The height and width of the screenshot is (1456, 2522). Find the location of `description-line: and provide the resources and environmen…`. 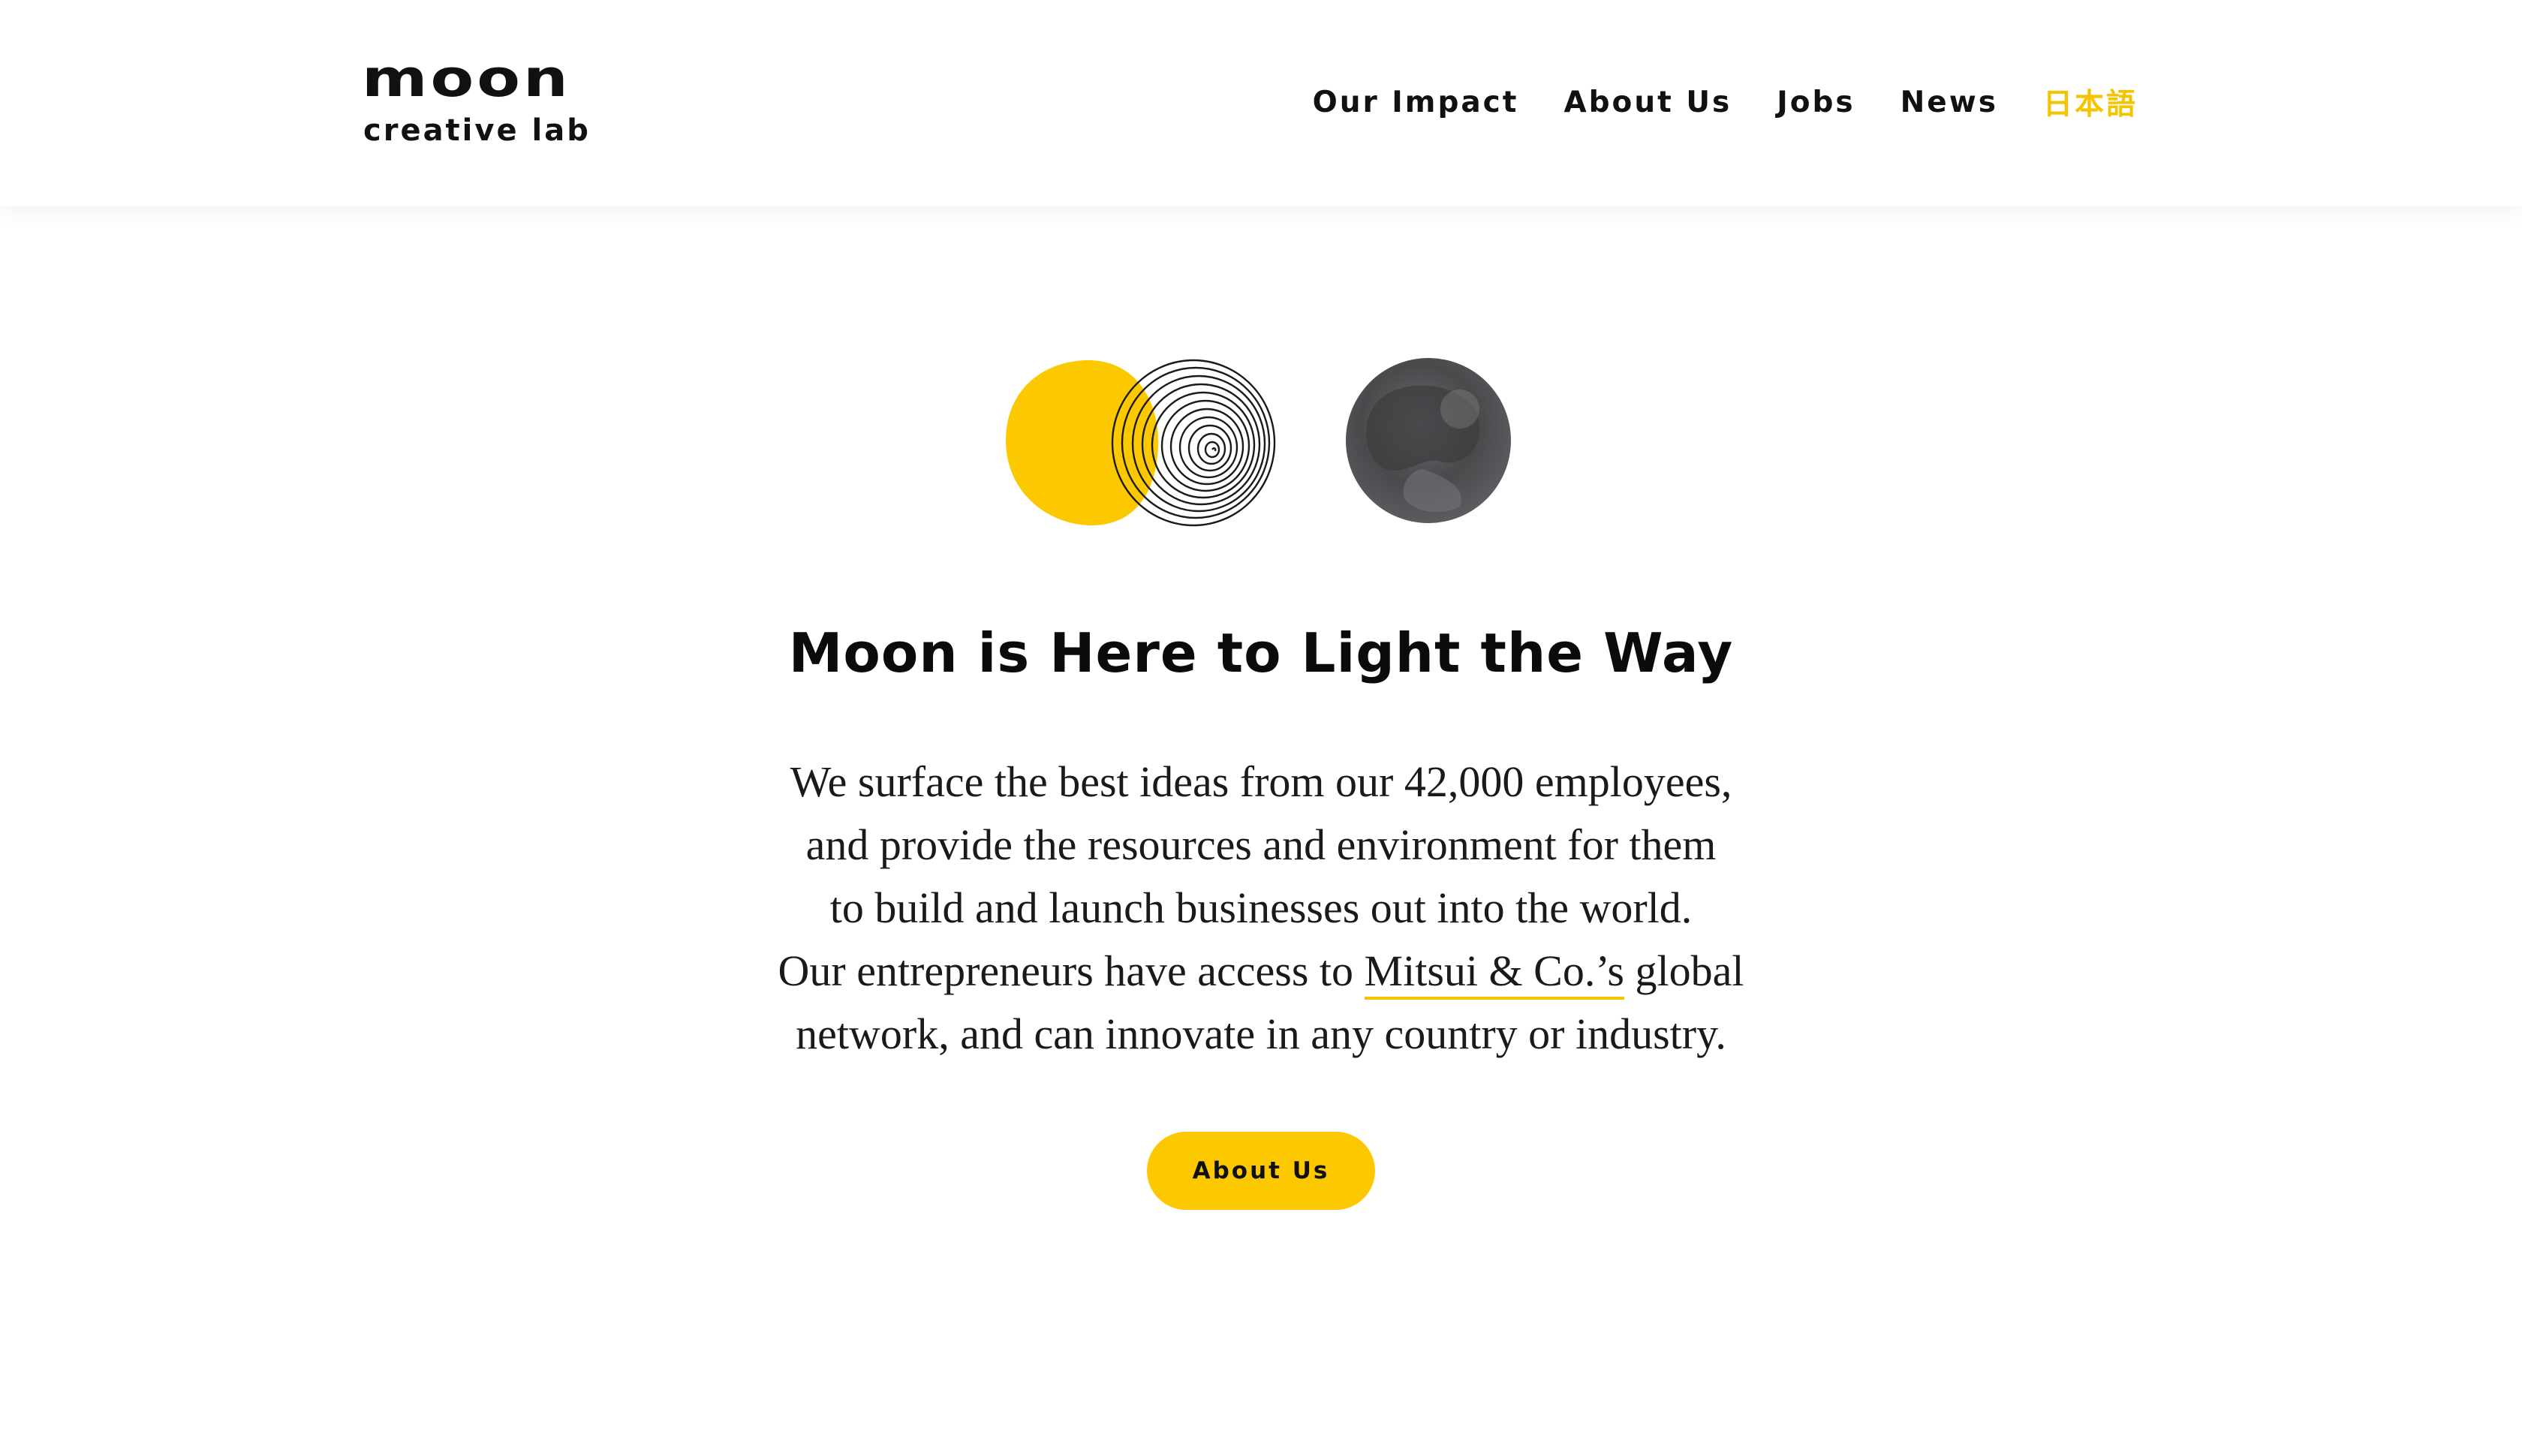

description-line: and provide the resources and environmen… is located at coordinates (1261, 844).